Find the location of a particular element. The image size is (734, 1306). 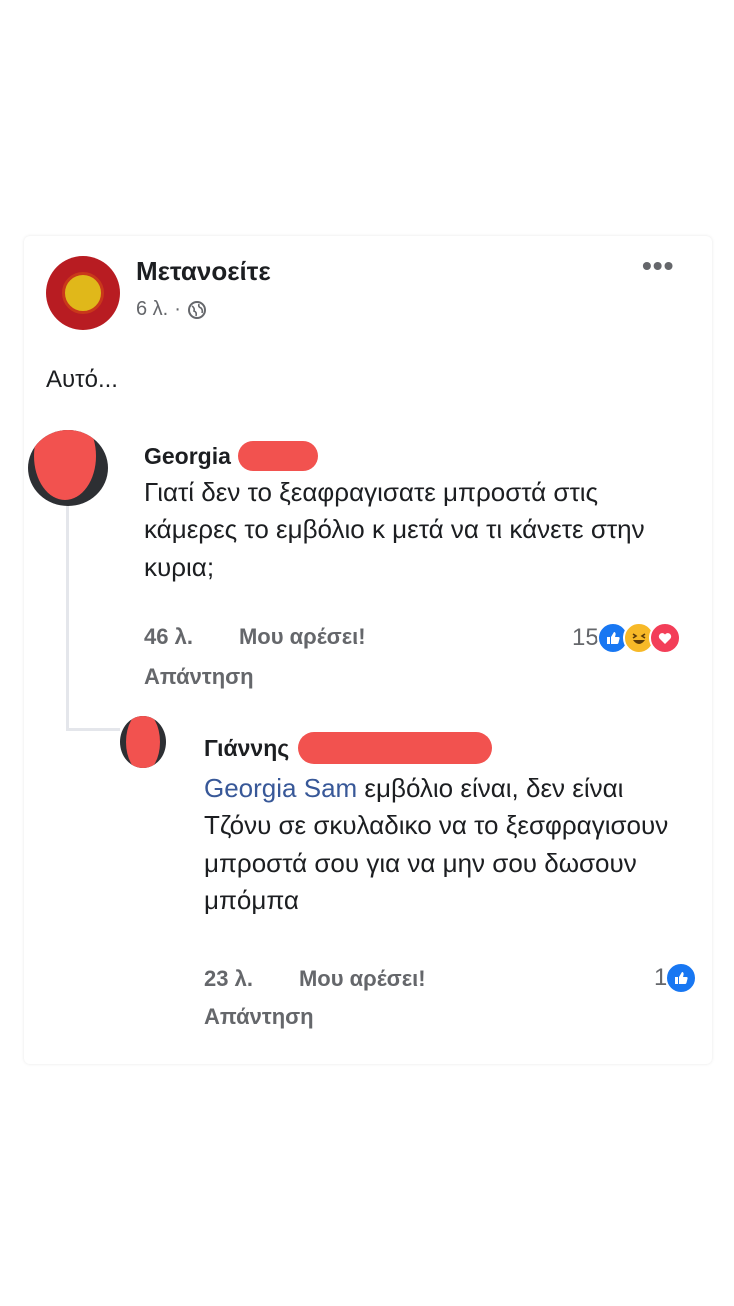

page-name: Μετανοείτε is located at coordinates (203, 271).